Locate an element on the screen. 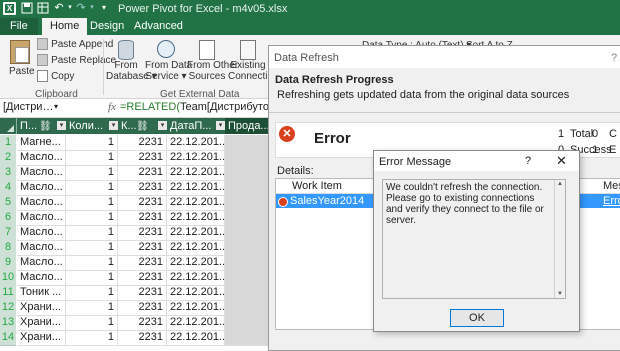 Image resolution: width=620 pixels, height=351 pixels. row-number: 10 is located at coordinates (8, 278).